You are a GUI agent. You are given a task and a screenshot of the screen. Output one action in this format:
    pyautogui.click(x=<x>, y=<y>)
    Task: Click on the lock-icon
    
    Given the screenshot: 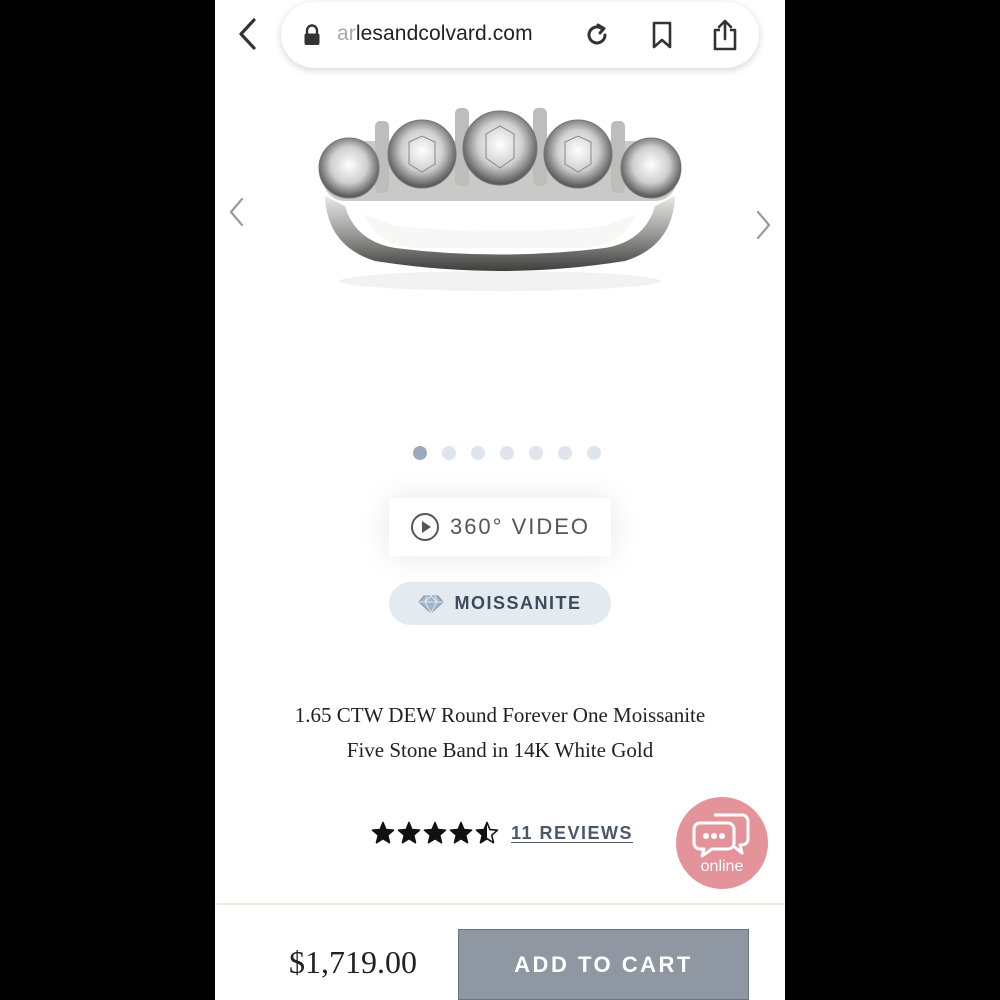 What is the action you would take?
    pyautogui.click(x=312, y=34)
    